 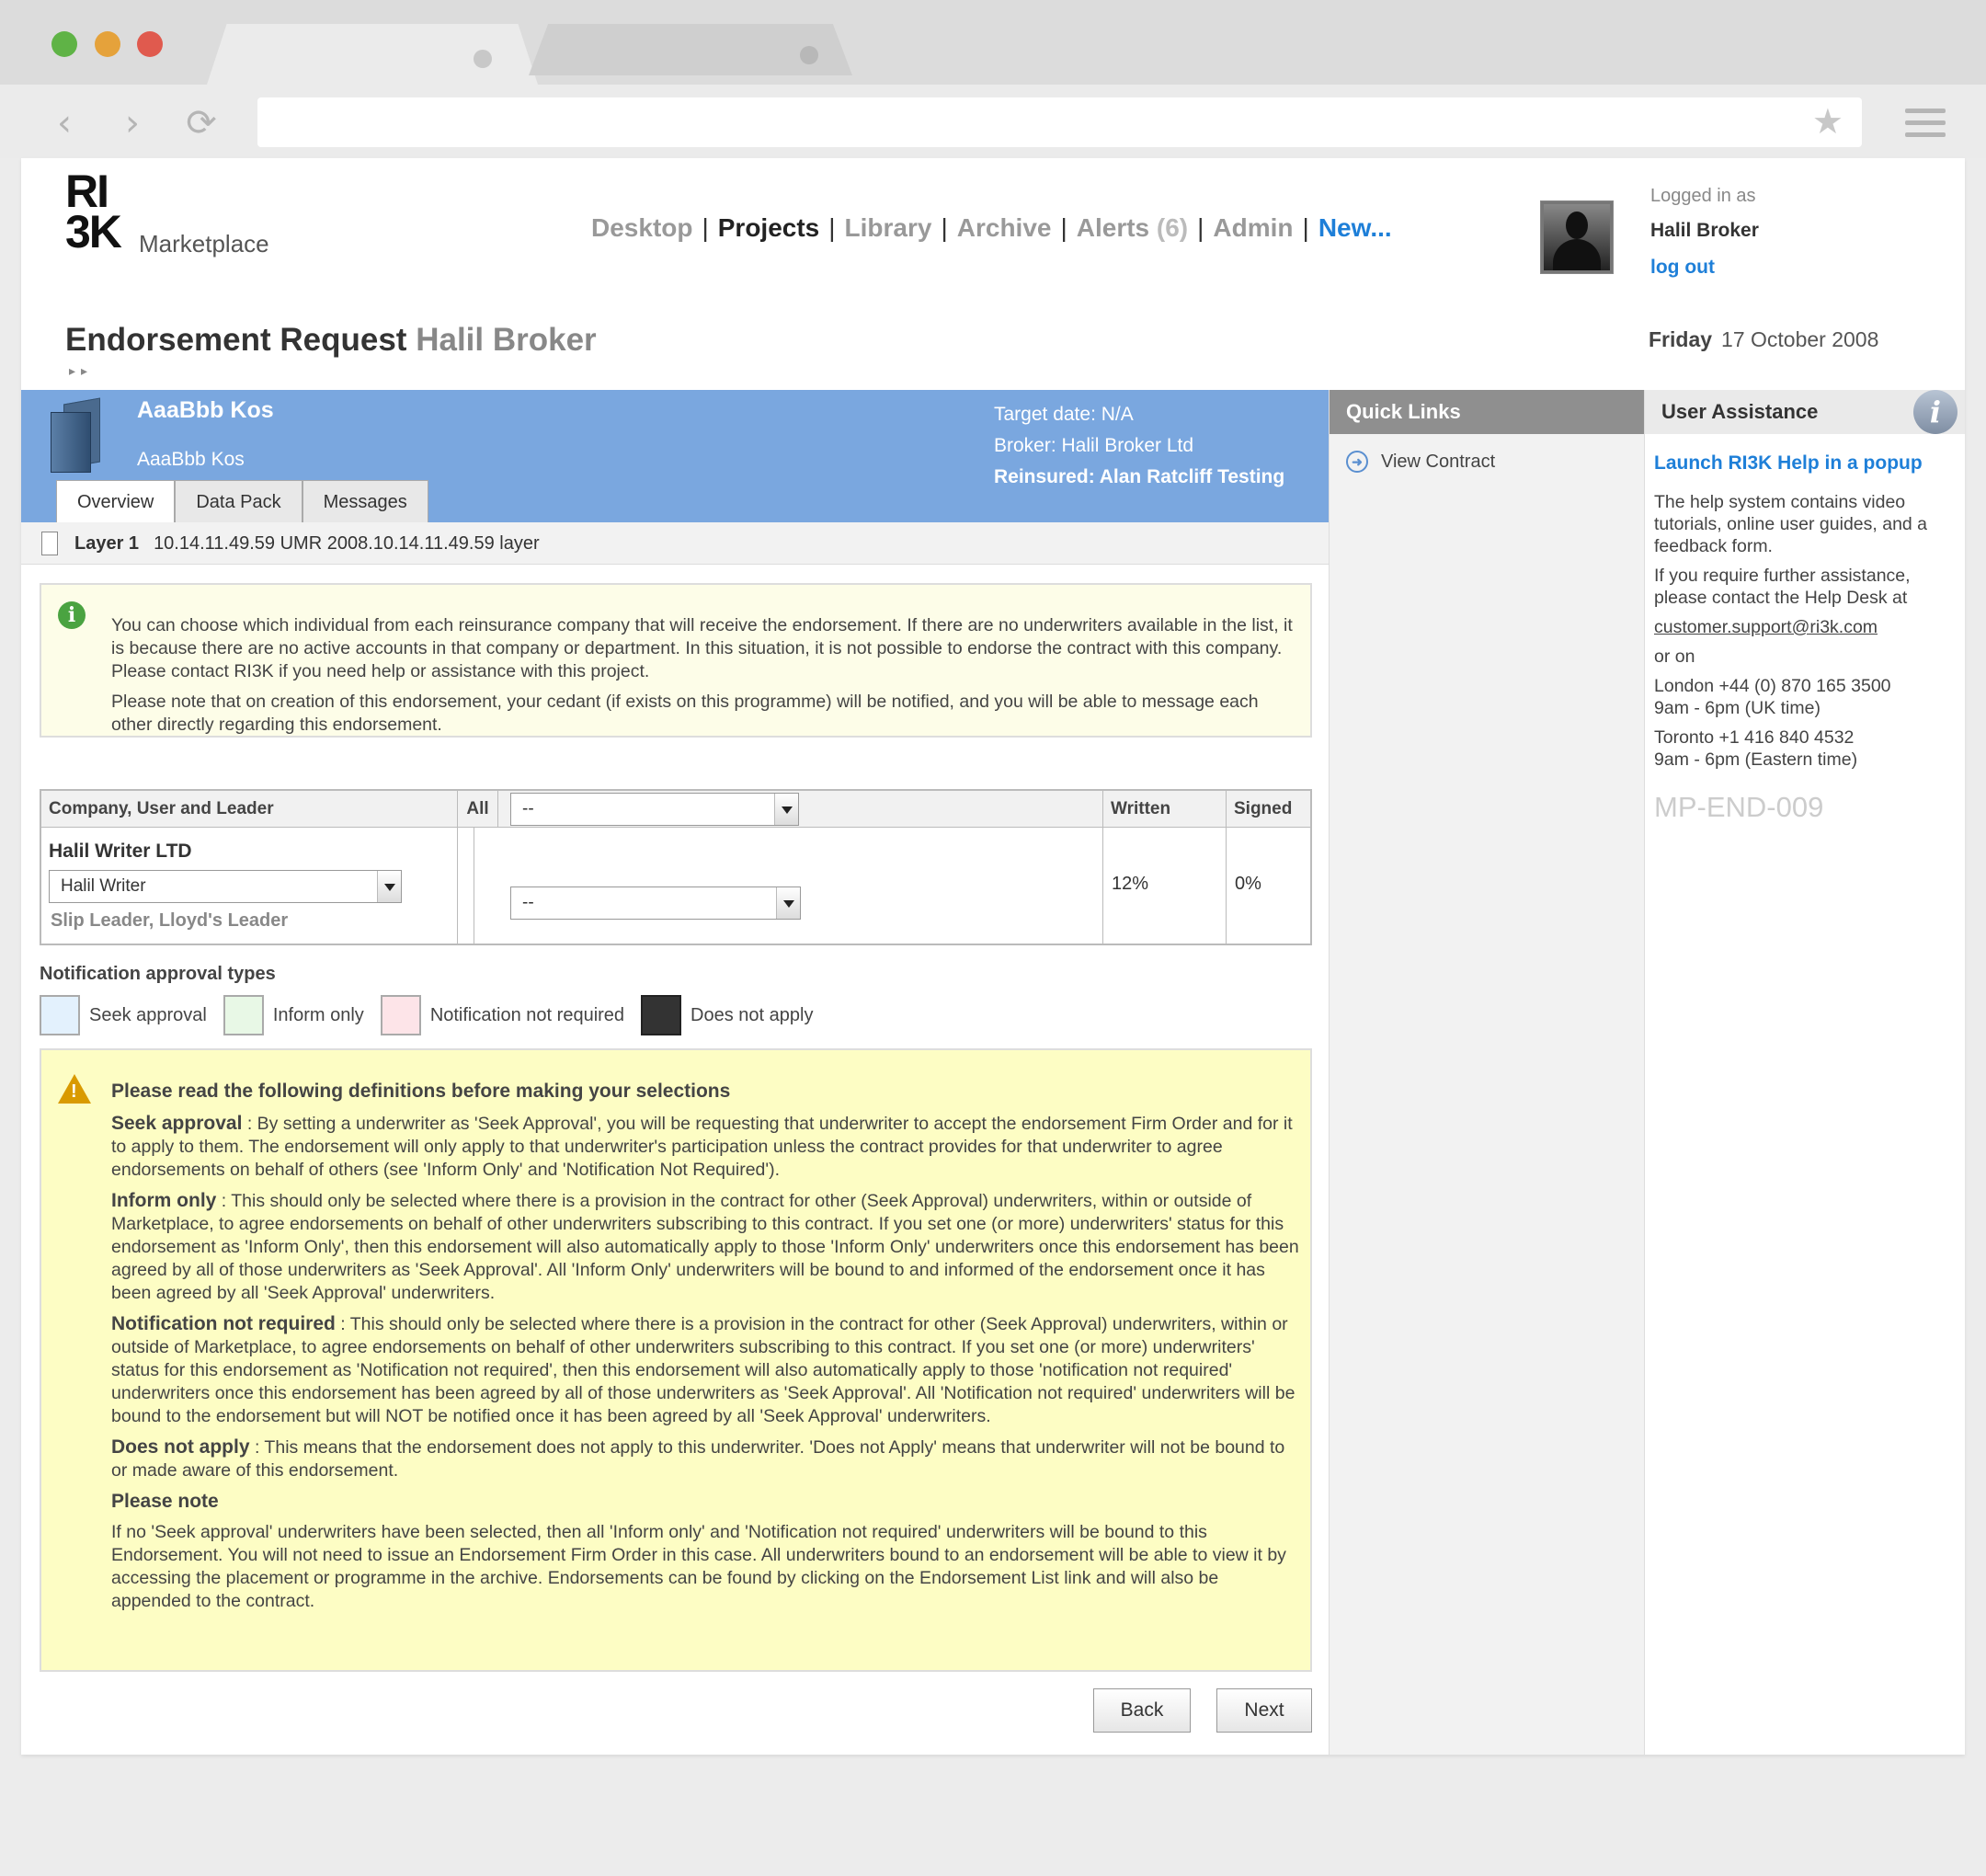 I want to click on nav-admin: Admin, so click(x=1253, y=227).